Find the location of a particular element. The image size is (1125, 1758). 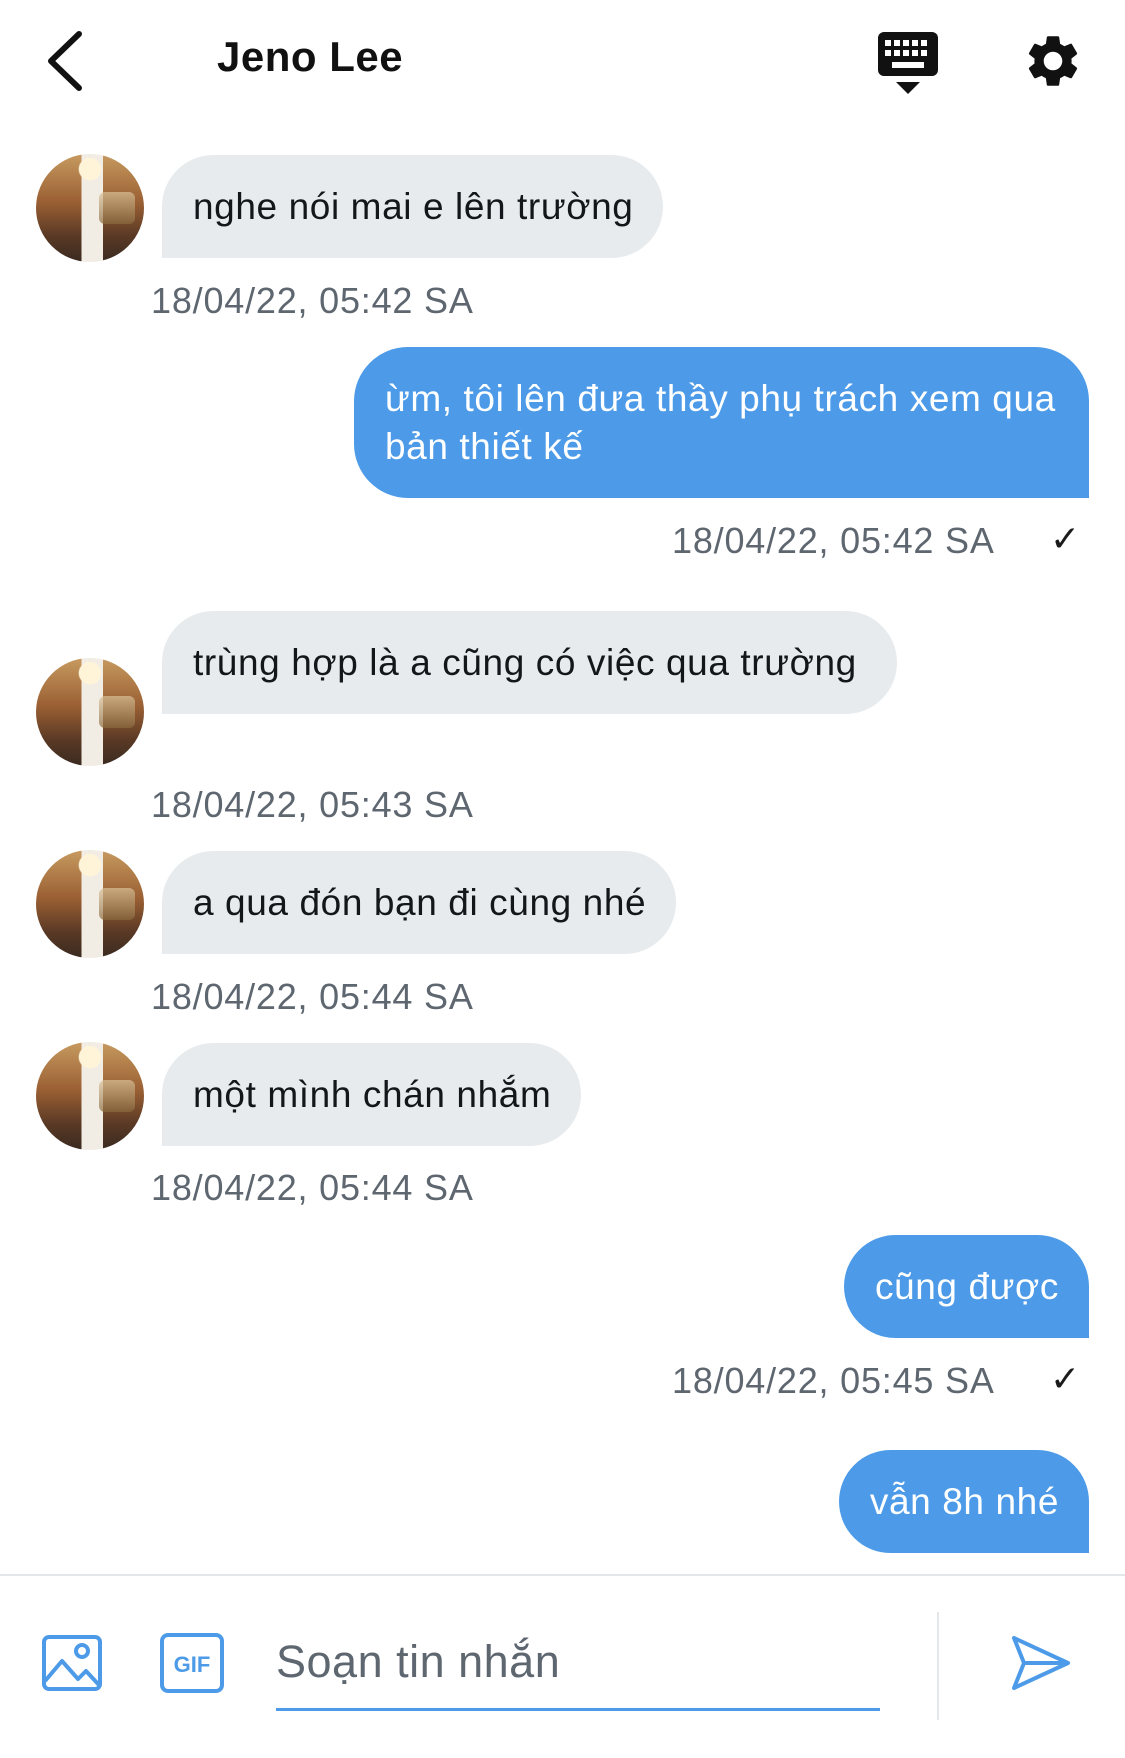

send-button is located at coordinates (1041, 1663).